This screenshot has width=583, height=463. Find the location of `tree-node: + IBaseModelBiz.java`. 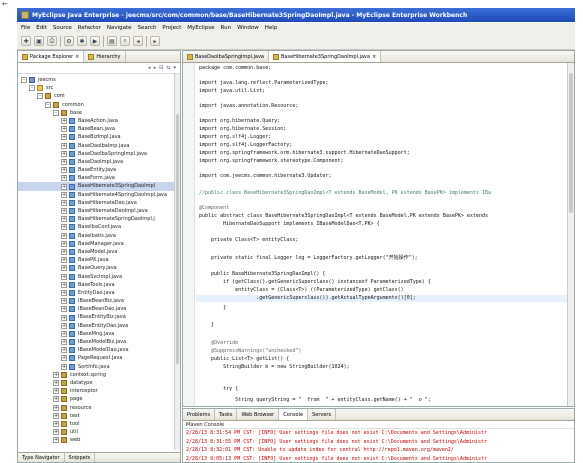

tree-node: + IBaseModelBiz.java is located at coordinates (99, 342).